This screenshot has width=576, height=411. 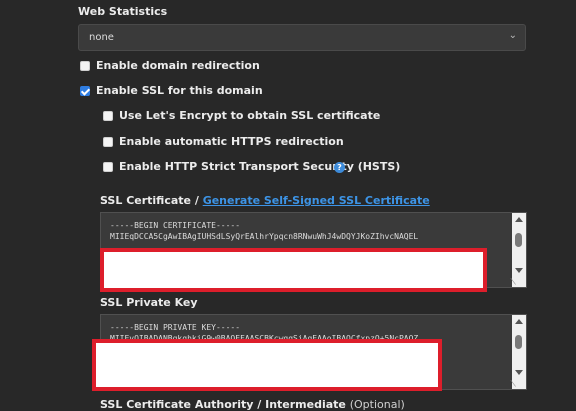 I want to click on ssl-private-key-label: SSL Private Key, so click(x=149, y=302).